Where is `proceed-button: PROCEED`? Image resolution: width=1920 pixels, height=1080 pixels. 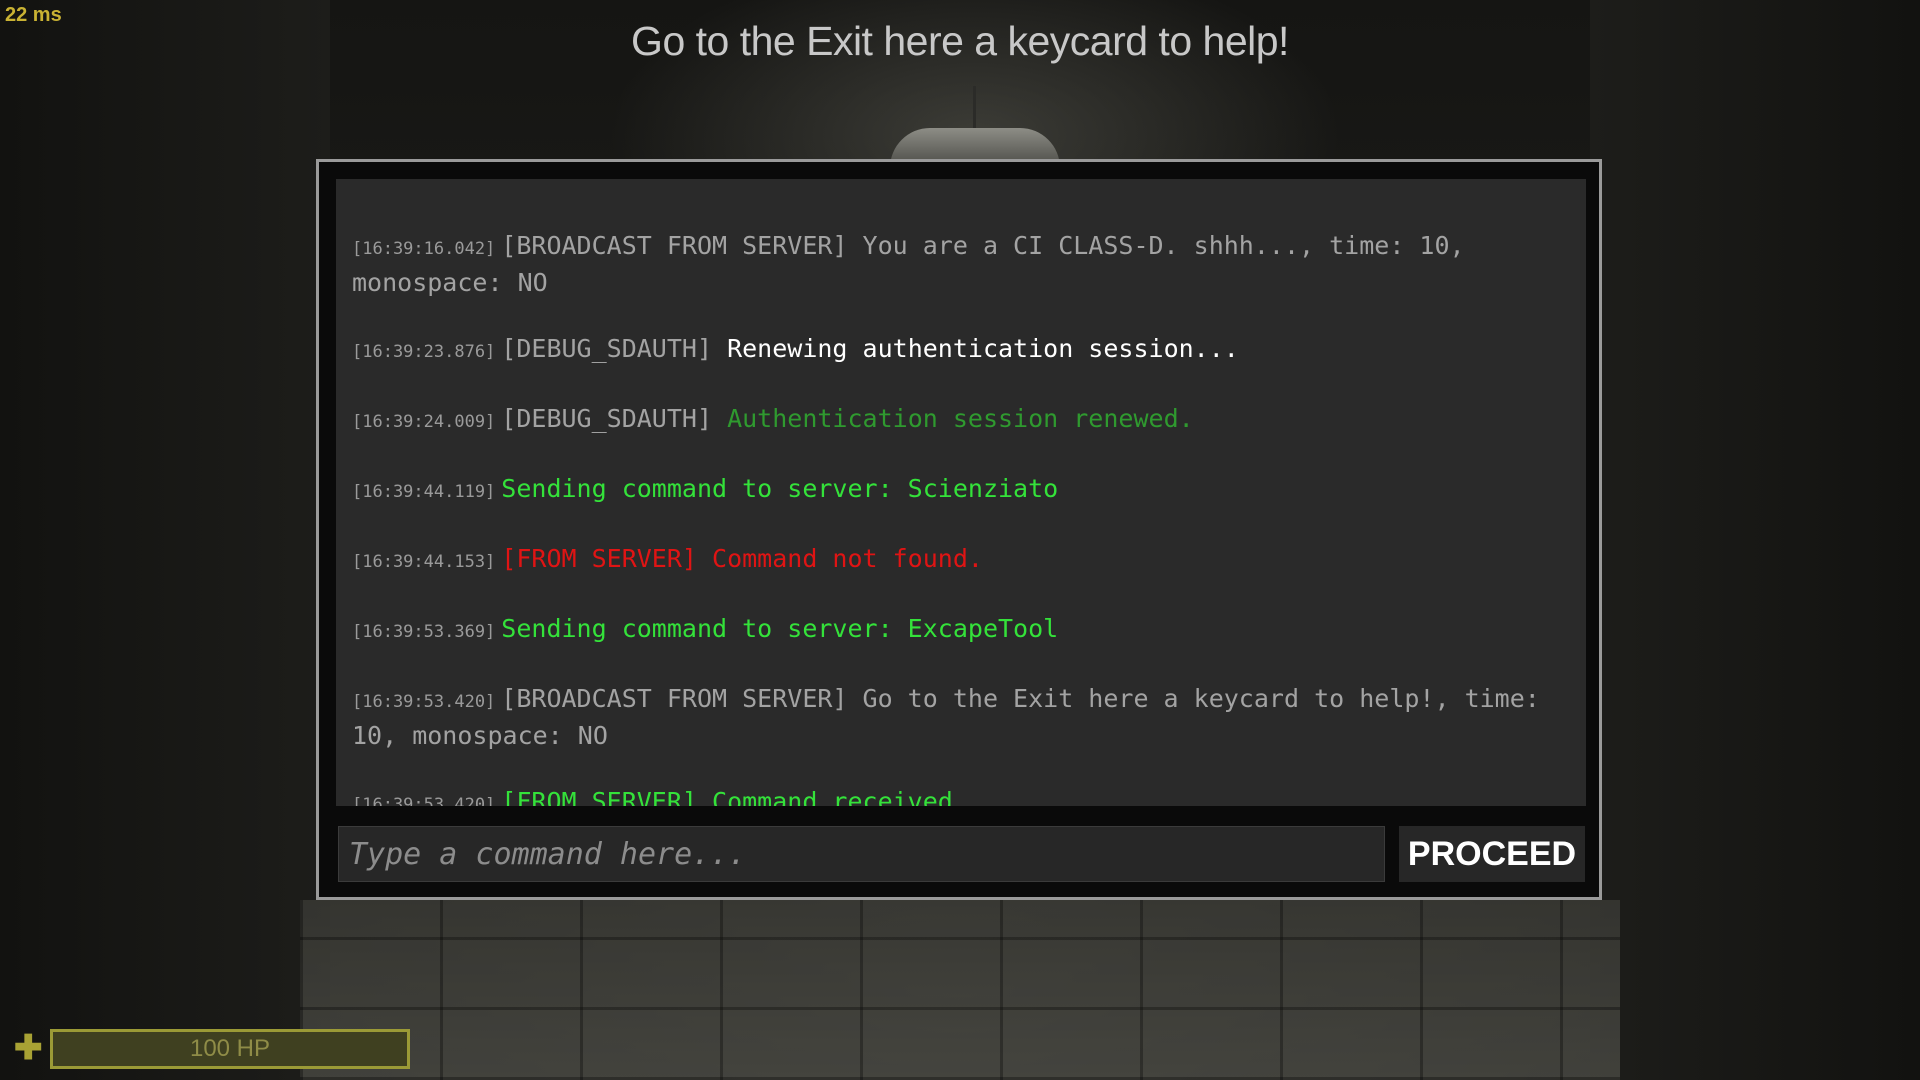
proceed-button: PROCEED is located at coordinates (1492, 854).